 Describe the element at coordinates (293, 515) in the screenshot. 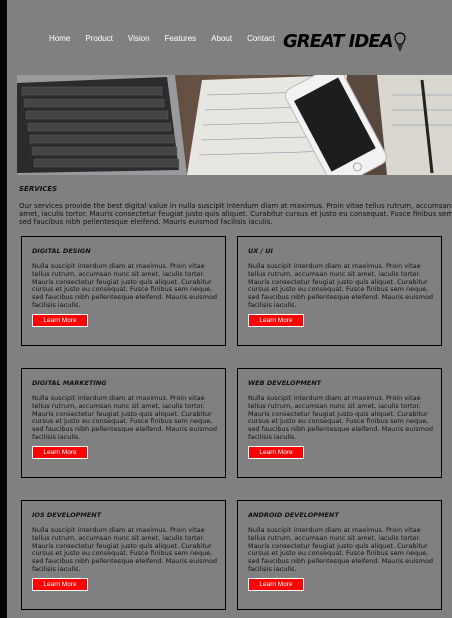

I see `card-title: ANDROID DEVELOPMENT` at that location.